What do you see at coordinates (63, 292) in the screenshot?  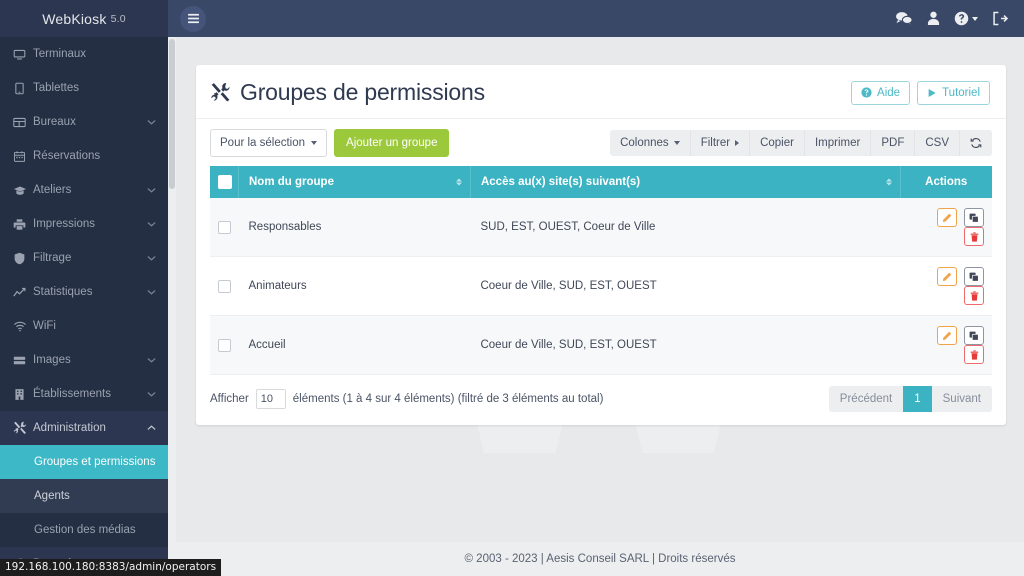 I see `sidebar-label: Statistiques` at bounding box center [63, 292].